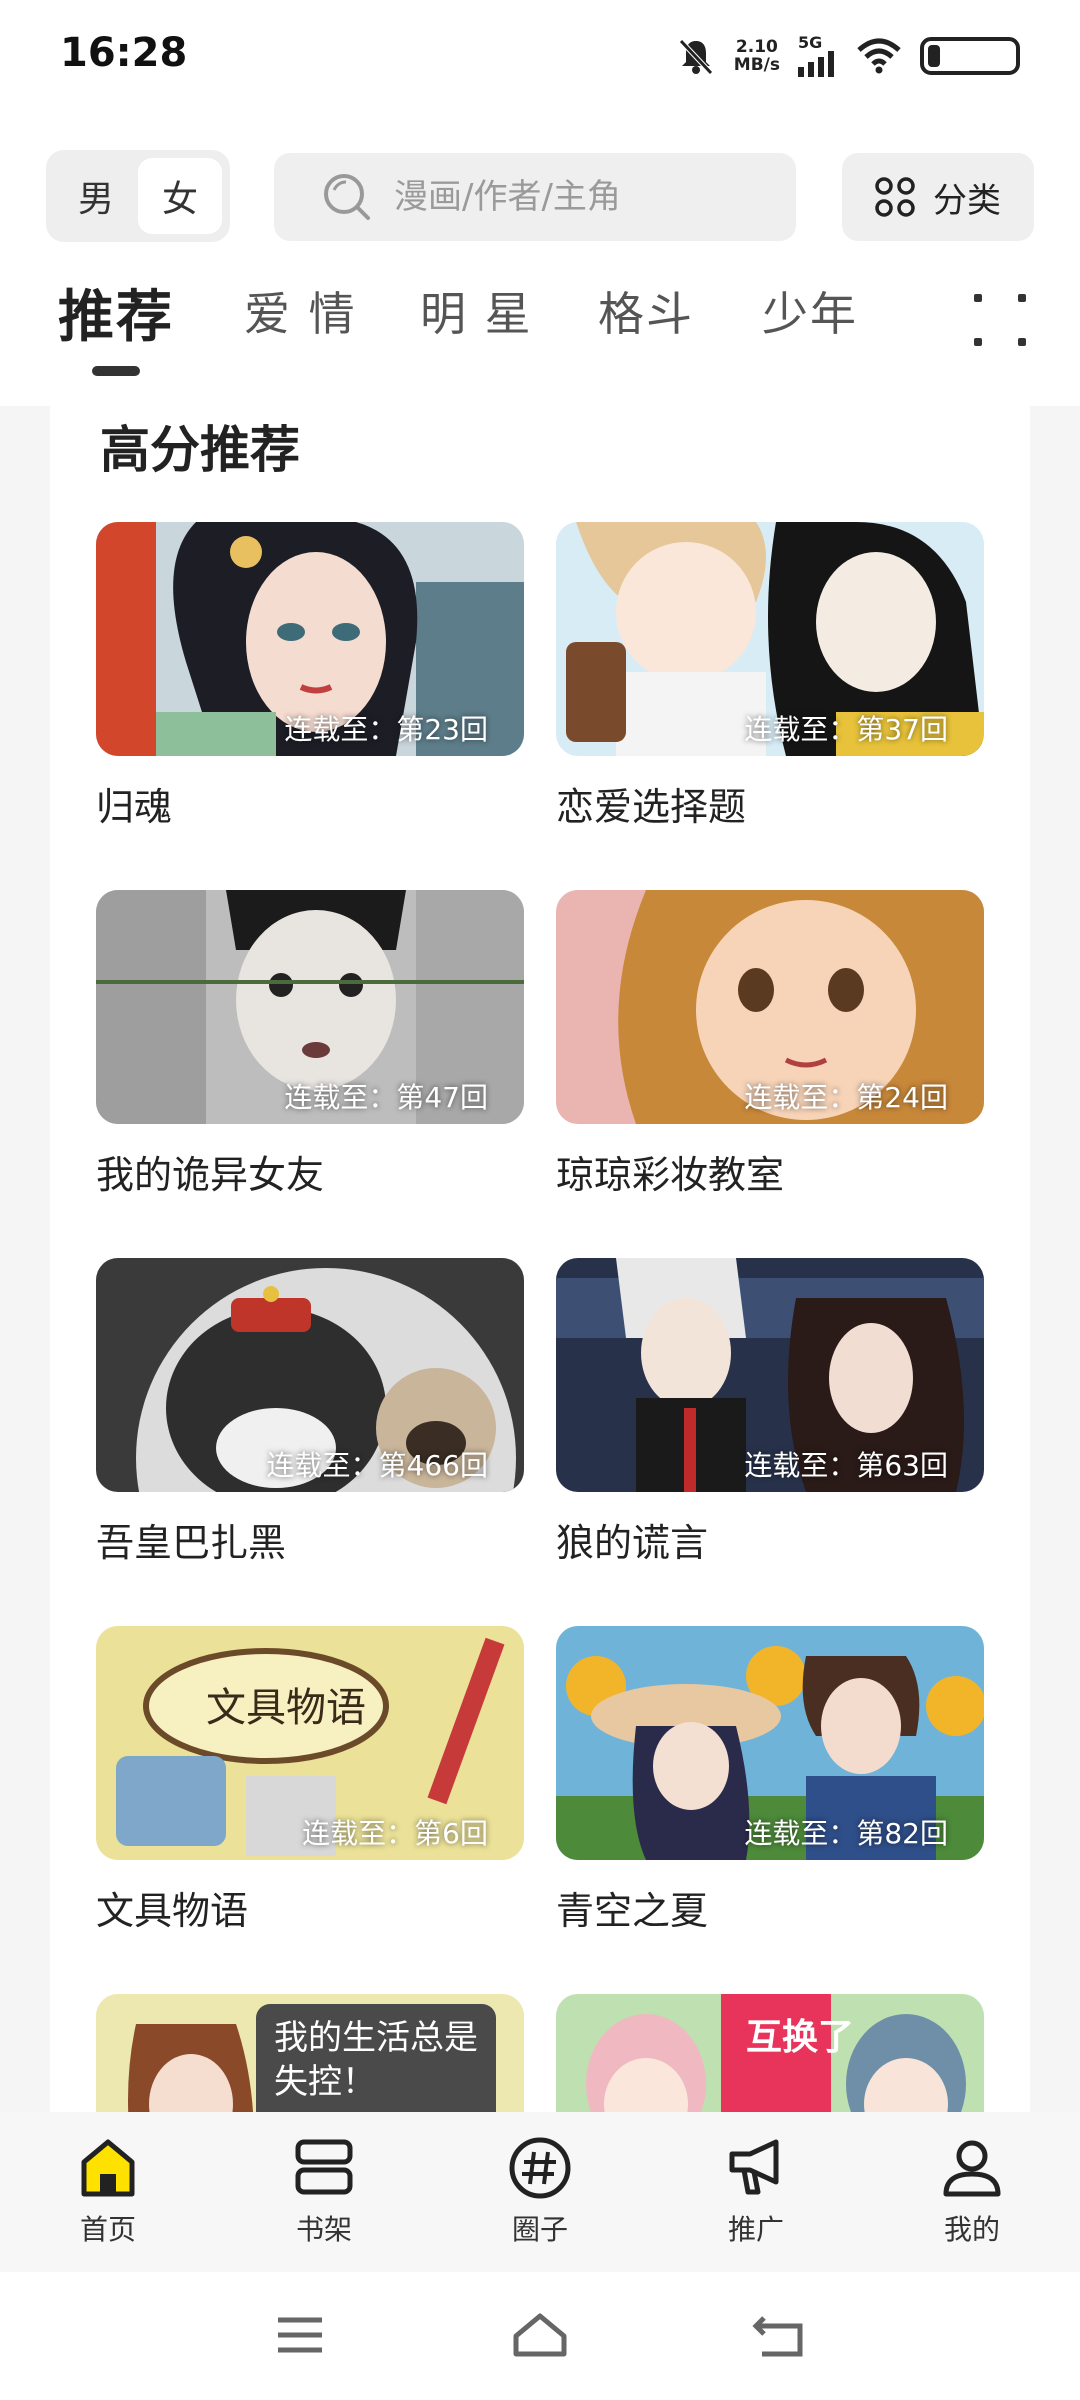 This screenshot has width=1080, height=2400. I want to click on comic-episode: 连载至：第37回, so click(846, 729).